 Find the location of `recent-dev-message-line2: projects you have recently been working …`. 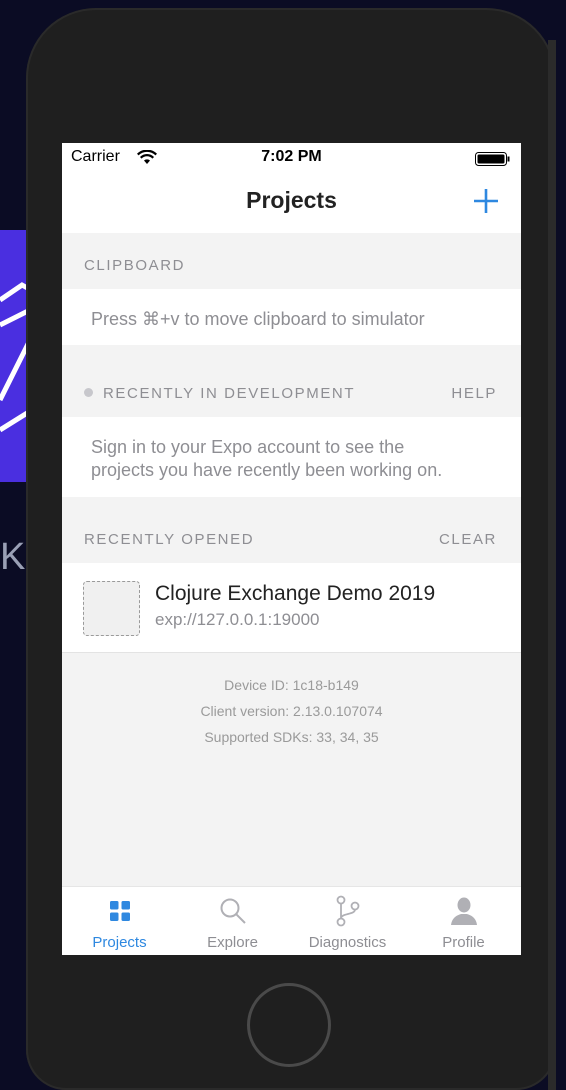

recent-dev-message-line2: projects you have recently been working … is located at coordinates (267, 470).